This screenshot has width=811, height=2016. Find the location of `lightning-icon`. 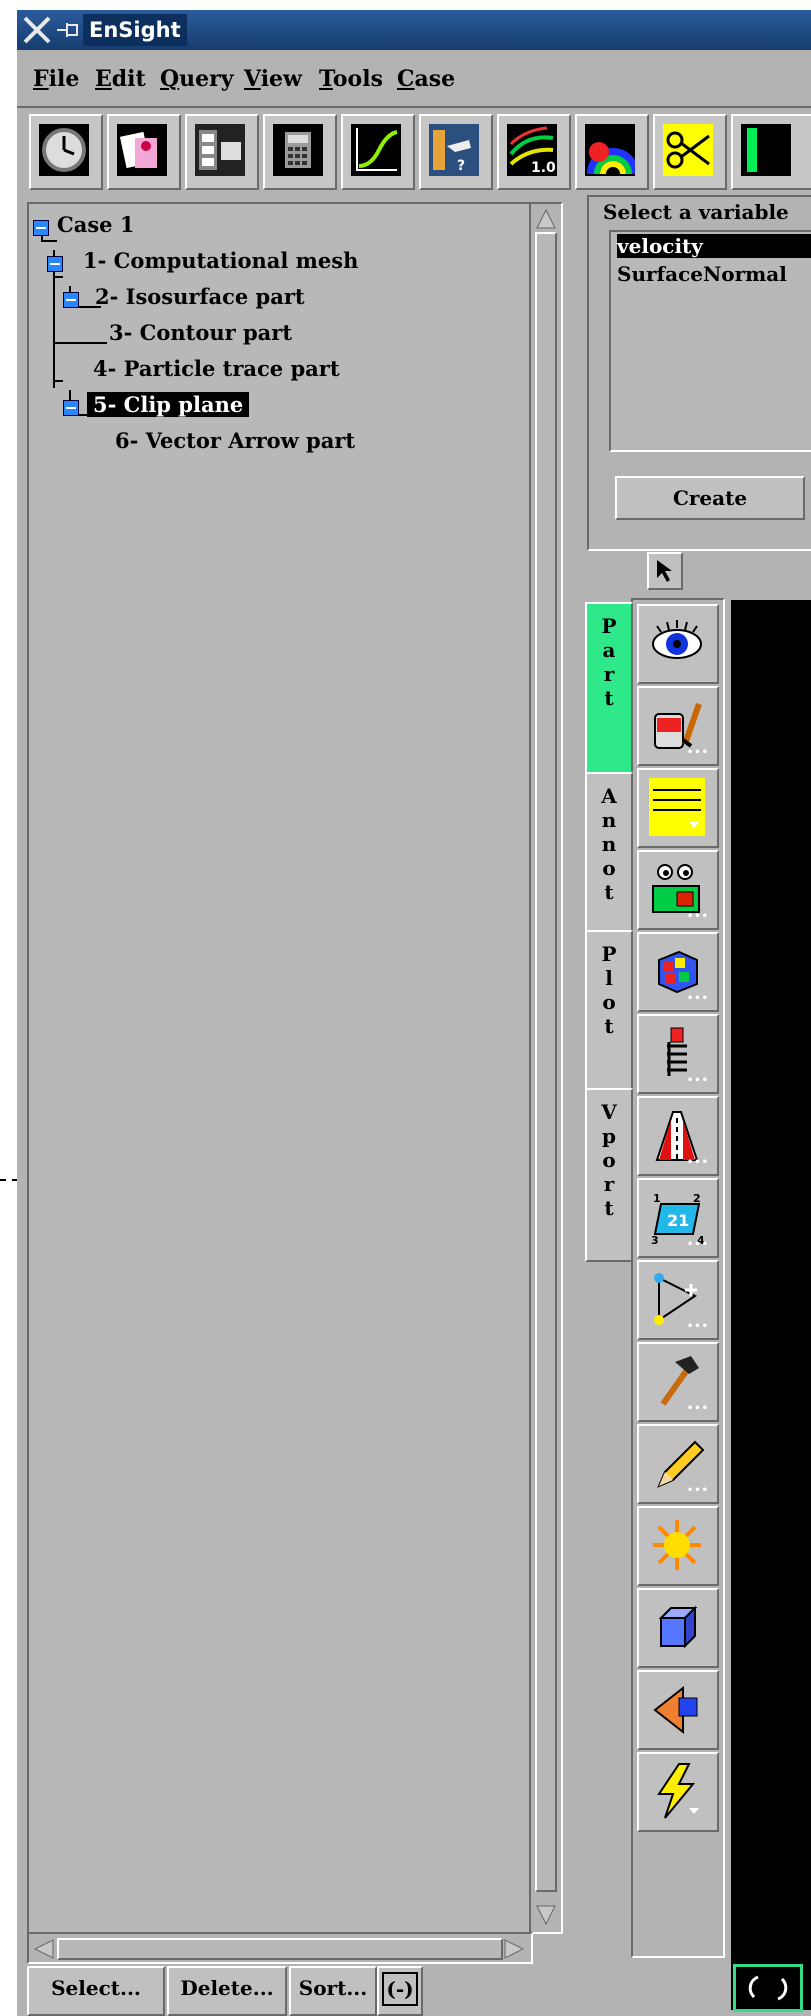

lightning-icon is located at coordinates (678, 1791).